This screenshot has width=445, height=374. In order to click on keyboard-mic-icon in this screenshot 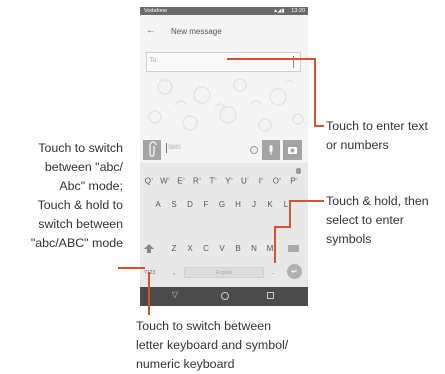, I will do `click(298, 171)`.